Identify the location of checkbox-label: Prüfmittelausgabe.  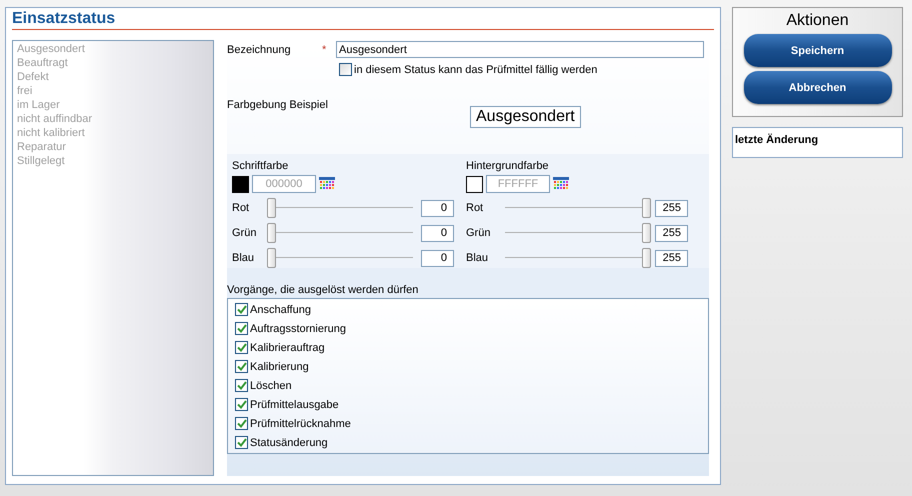
(294, 404).